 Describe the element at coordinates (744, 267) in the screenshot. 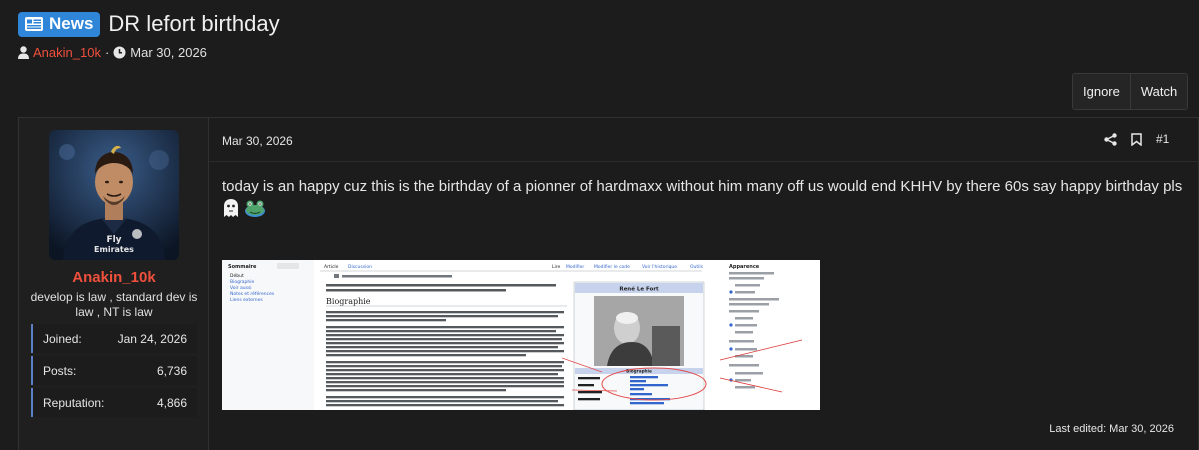

I see `wiki-appearance-heading: Apparence` at that location.